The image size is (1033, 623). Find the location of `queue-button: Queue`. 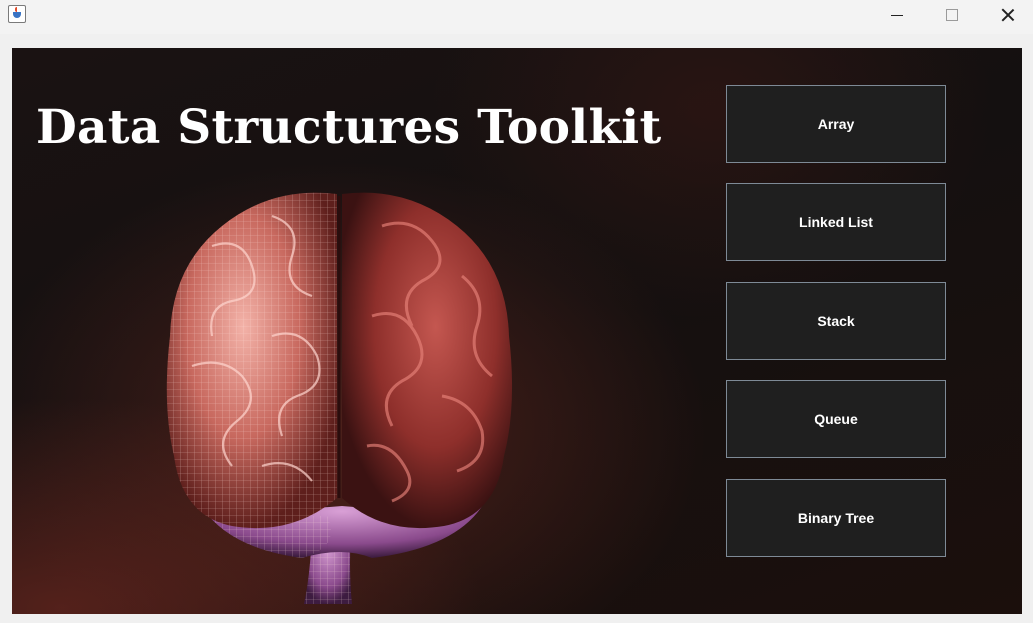

queue-button: Queue is located at coordinates (836, 419).